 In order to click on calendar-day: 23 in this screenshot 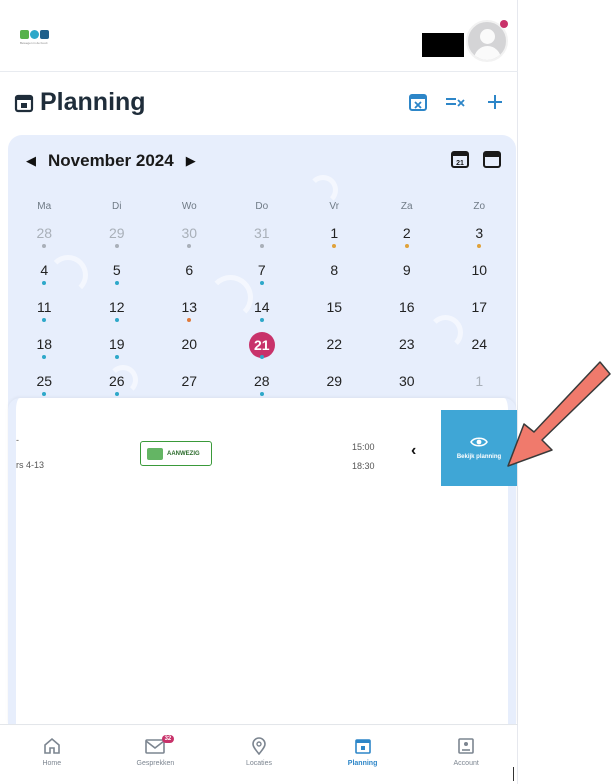, I will do `click(407, 352)`.